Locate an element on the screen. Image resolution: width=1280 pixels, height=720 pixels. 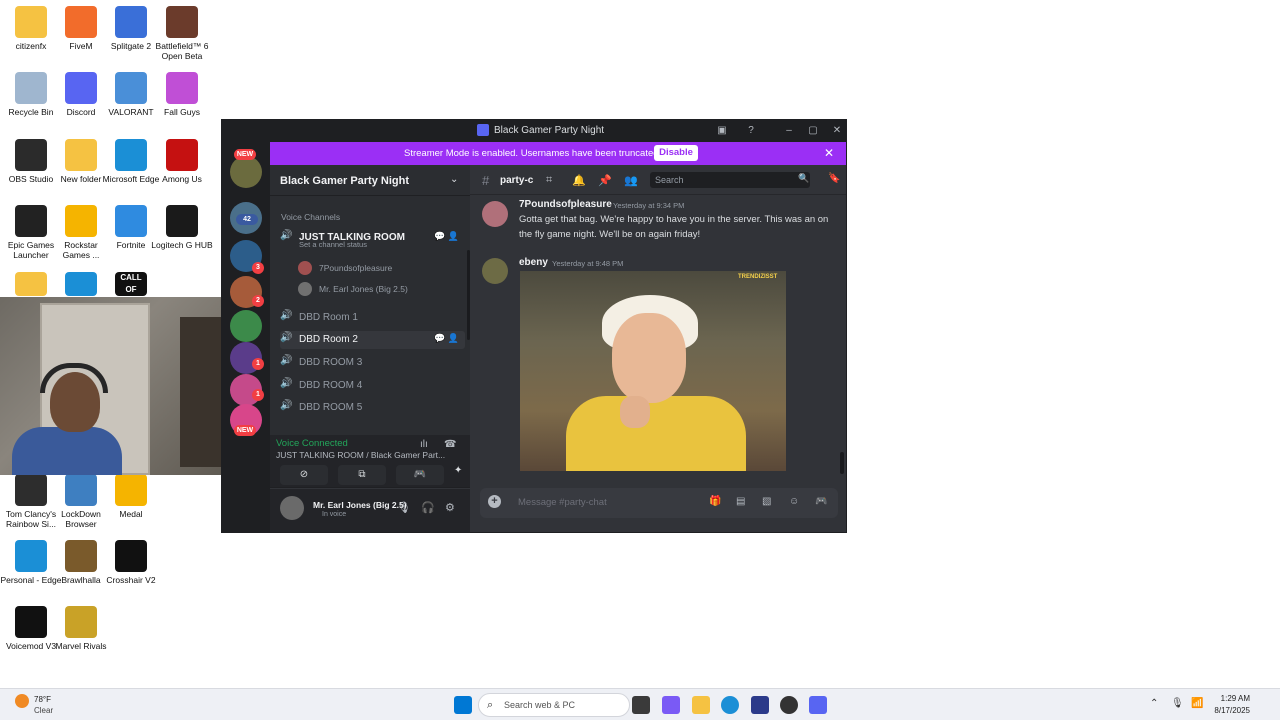
desktop-icon: Medal is located at coordinates (131, 496).